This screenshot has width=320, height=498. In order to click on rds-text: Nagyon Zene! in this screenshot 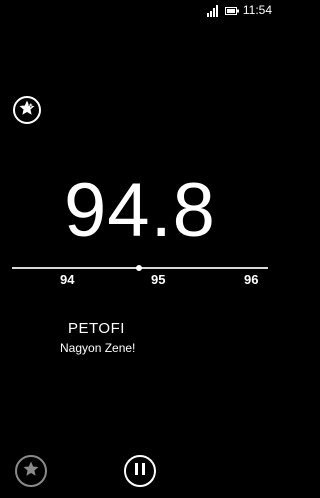, I will do `click(98, 348)`.